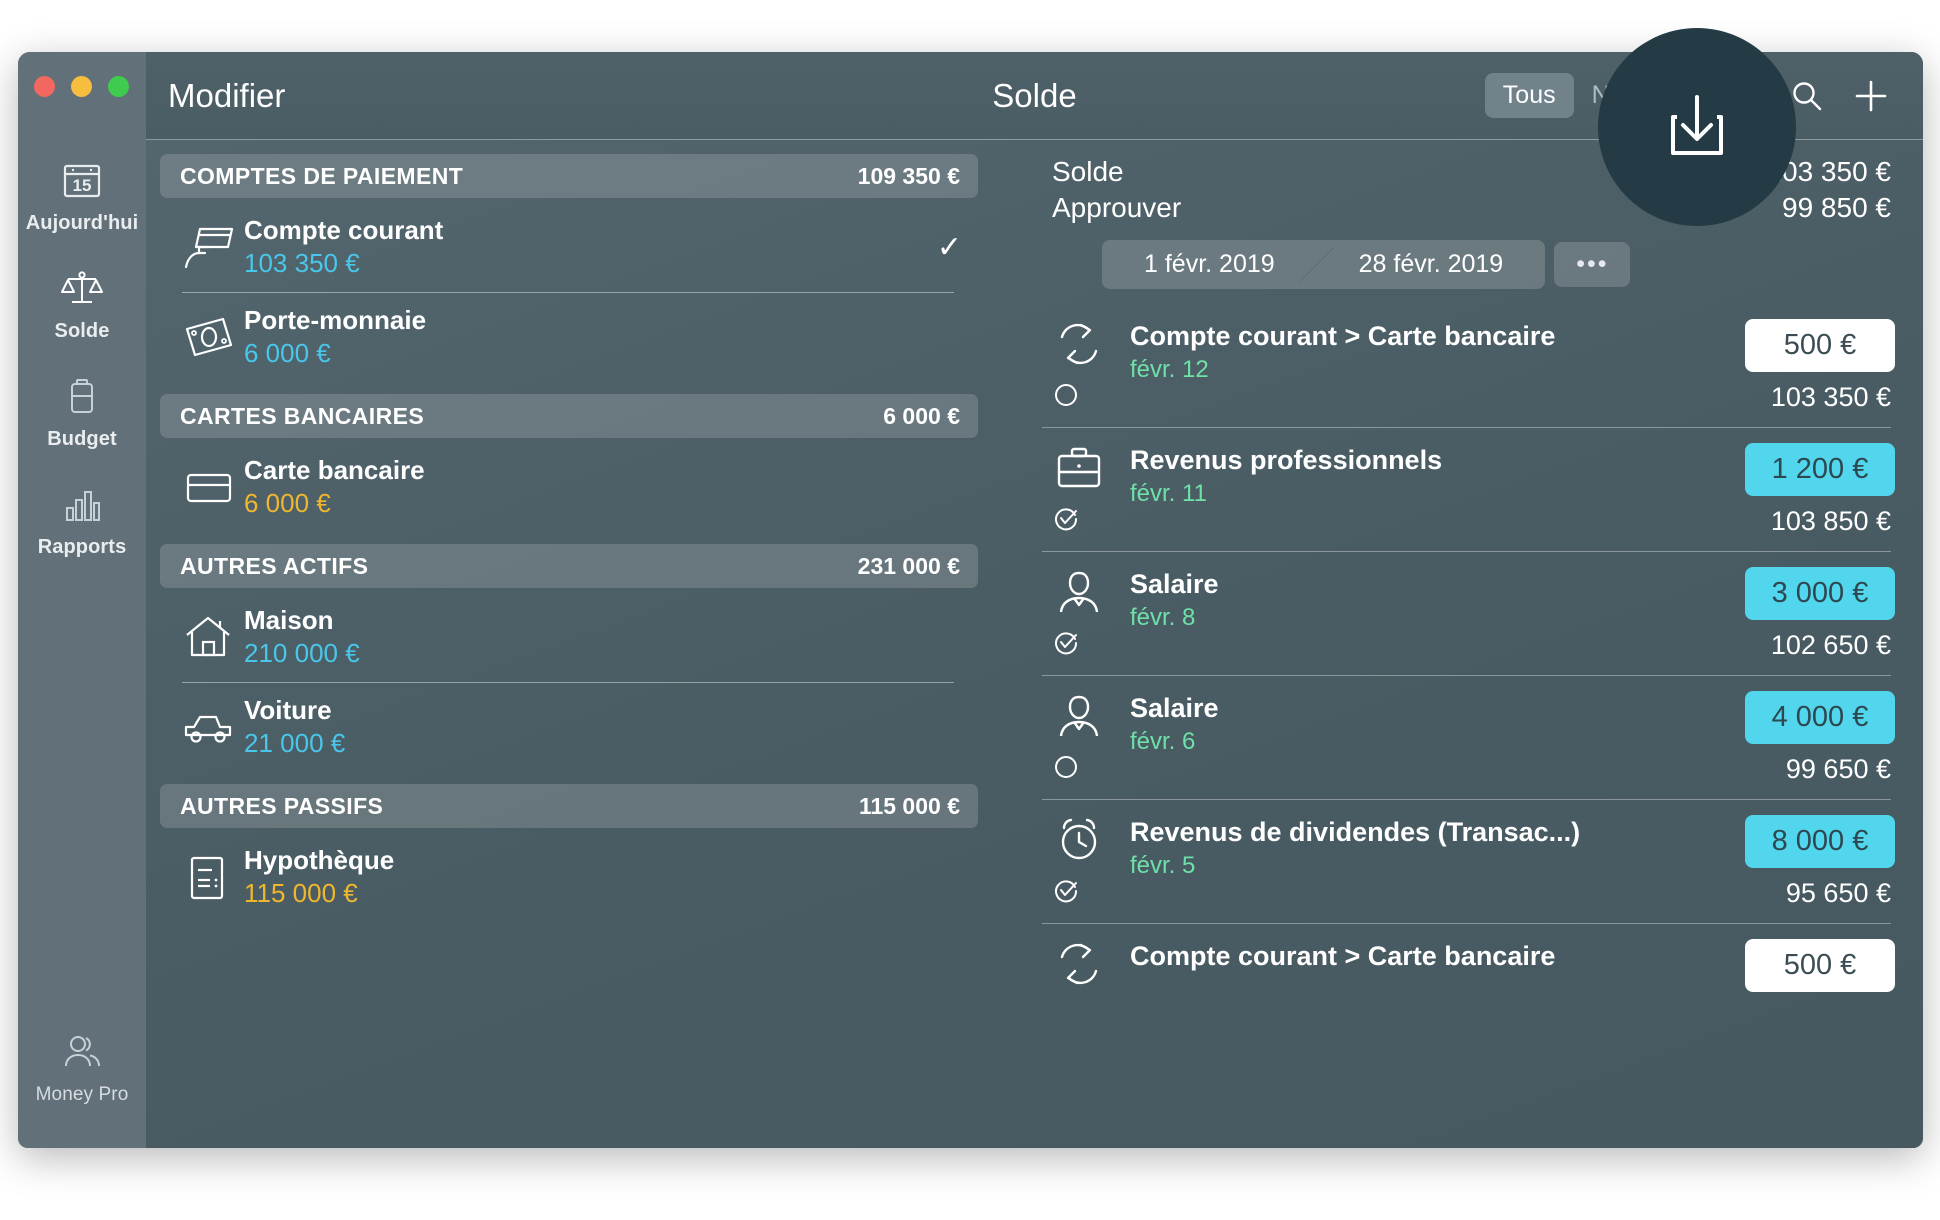 The width and height of the screenshot is (1940, 1220). What do you see at coordinates (1343, 956) in the screenshot?
I see `transaction-title: Compte courant > Carte bancaire` at bounding box center [1343, 956].